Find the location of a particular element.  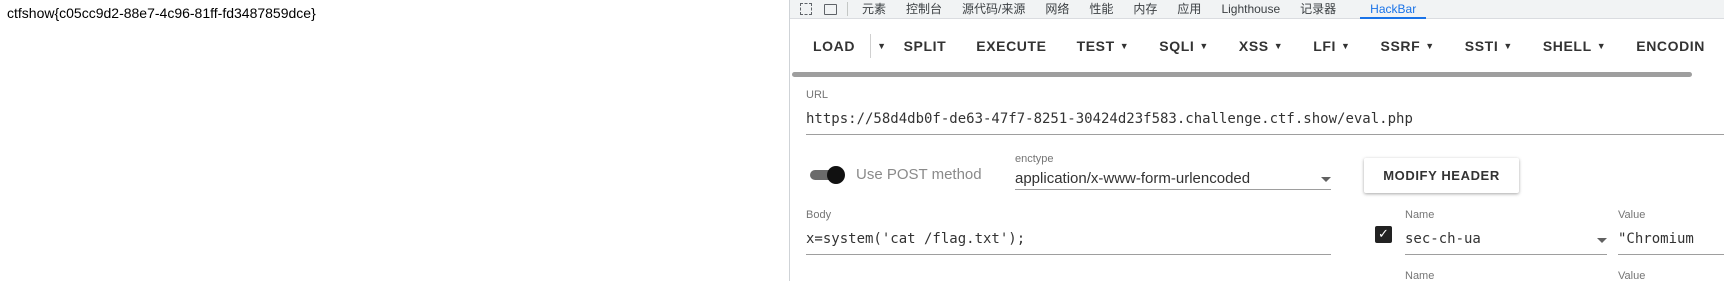

lfi-menu-button: LFI ▼ is located at coordinates (1331, 46).